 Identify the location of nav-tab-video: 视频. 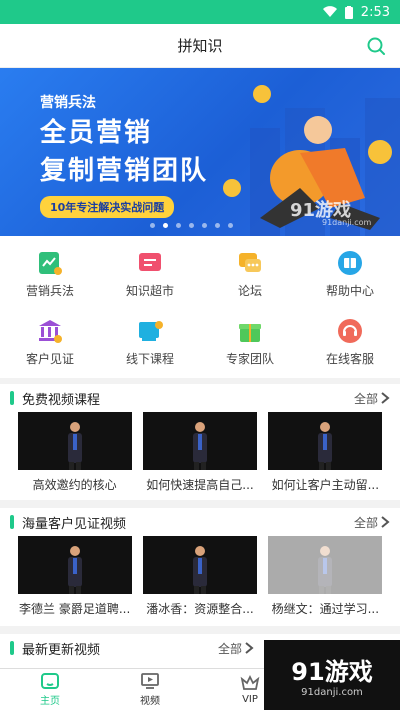
(150, 689).